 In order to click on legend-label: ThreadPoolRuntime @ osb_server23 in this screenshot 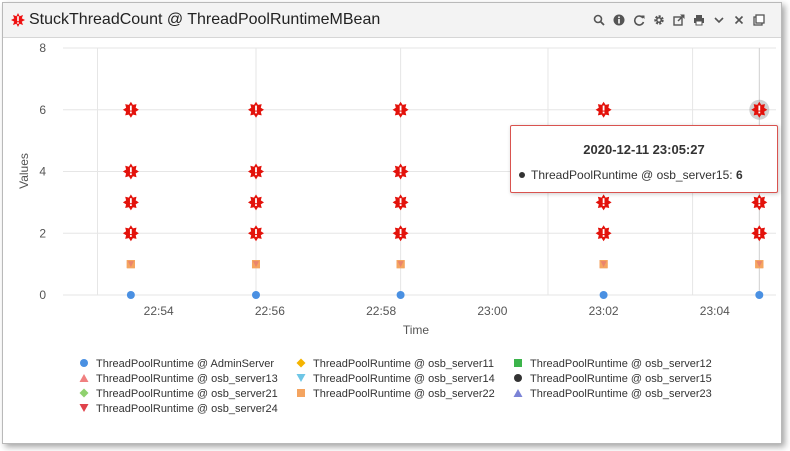, I will do `click(621, 394)`.